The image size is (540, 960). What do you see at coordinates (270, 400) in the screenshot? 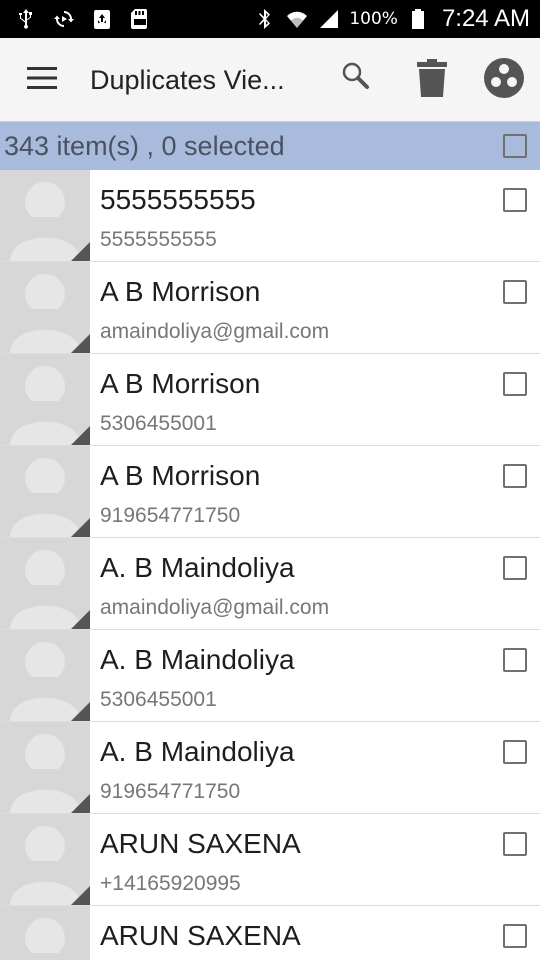
I see `list-item: A B Morrison 5306455001` at bounding box center [270, 400].